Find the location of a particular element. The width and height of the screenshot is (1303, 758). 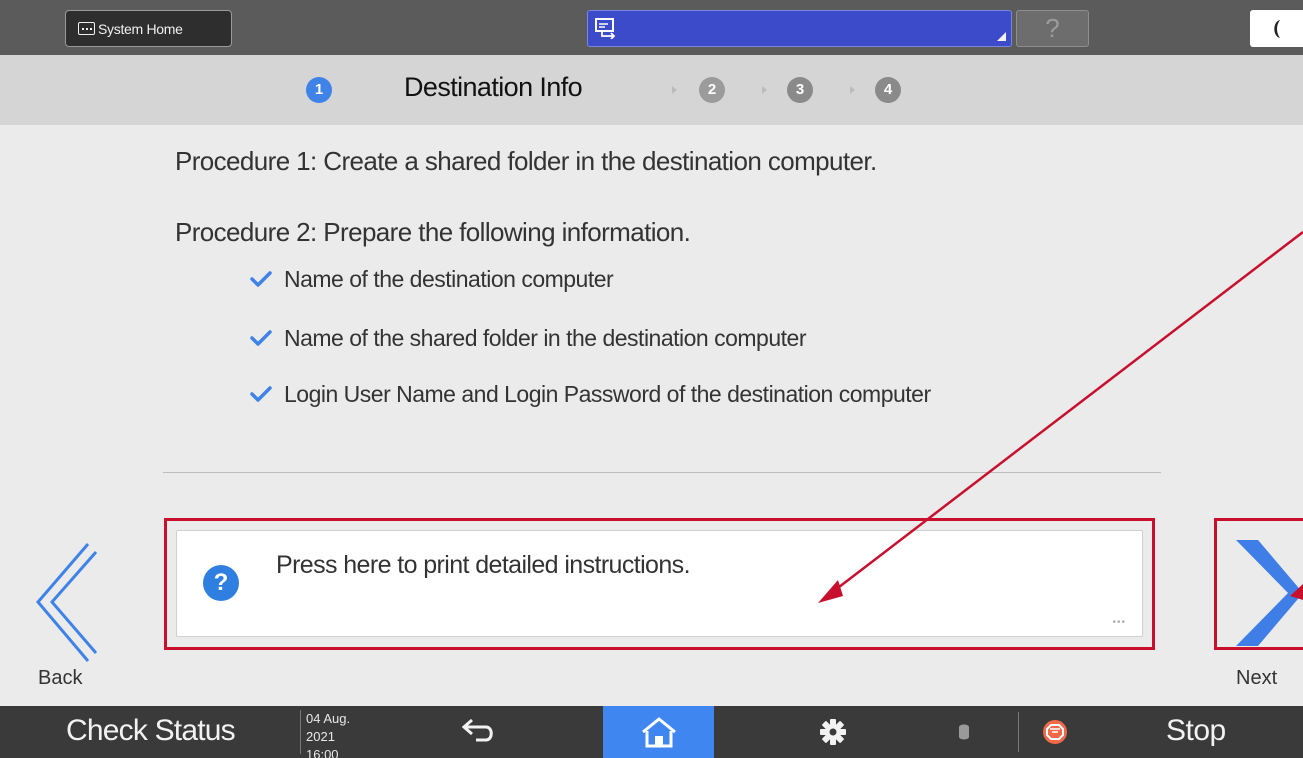

date-text: 04 Aug. 2021 is located at coordinates (328, 727).